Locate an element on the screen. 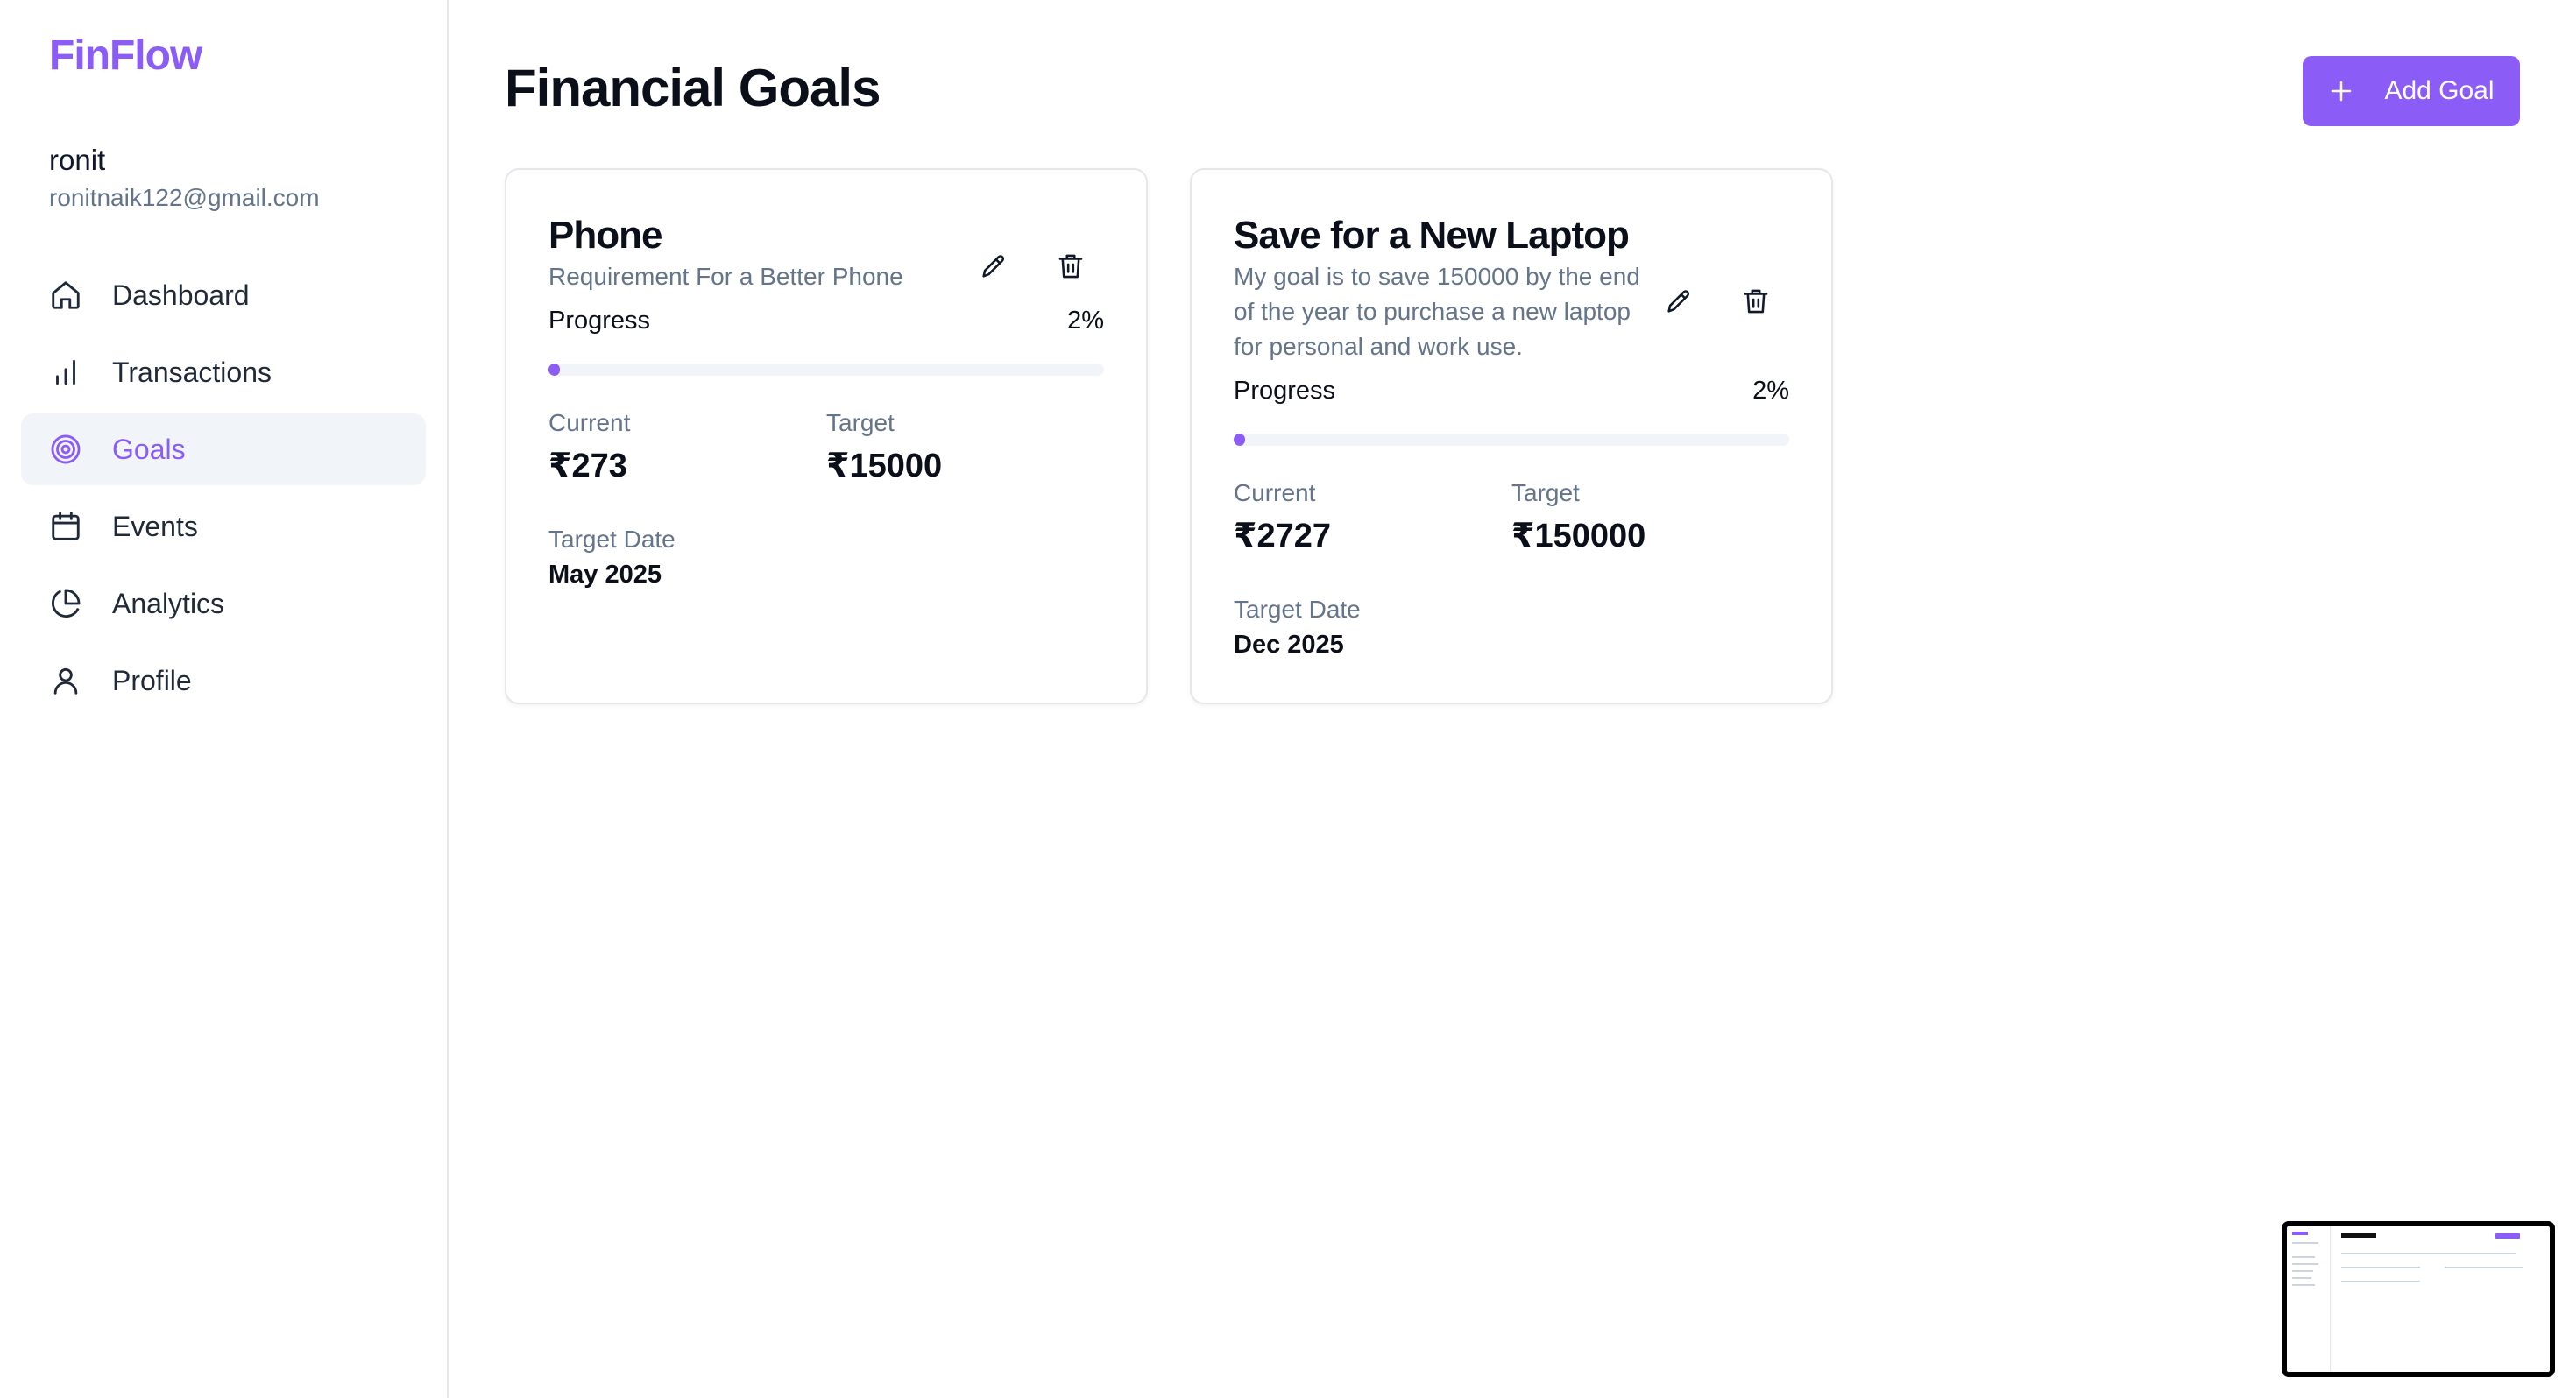 The width and height of the screenshot is (2576, 1398). sidebar-item-goals: Goals is located at coordinates (223, 449).